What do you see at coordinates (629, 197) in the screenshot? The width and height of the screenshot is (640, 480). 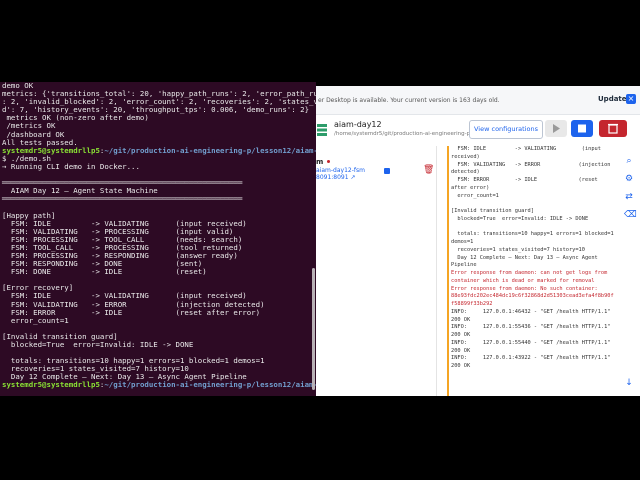 I see `wrap-icon: ⇄` at bounding box center [629, 197].